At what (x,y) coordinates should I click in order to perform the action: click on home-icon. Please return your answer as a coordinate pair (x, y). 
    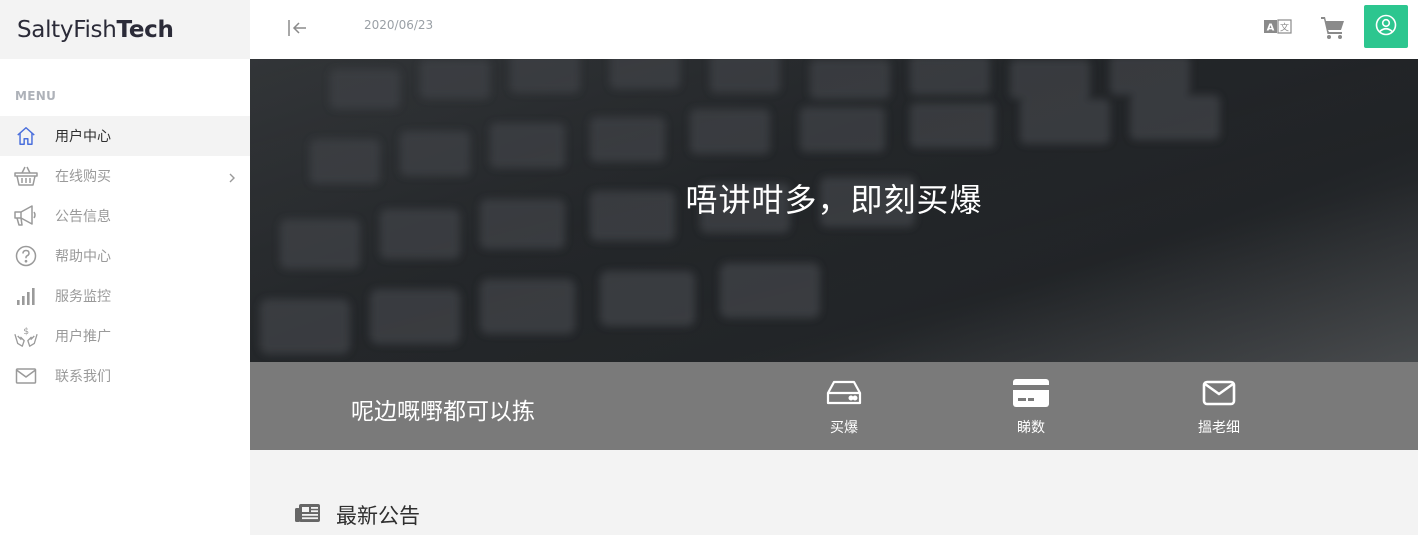
    Looking at the image, I should click on (26, 136).